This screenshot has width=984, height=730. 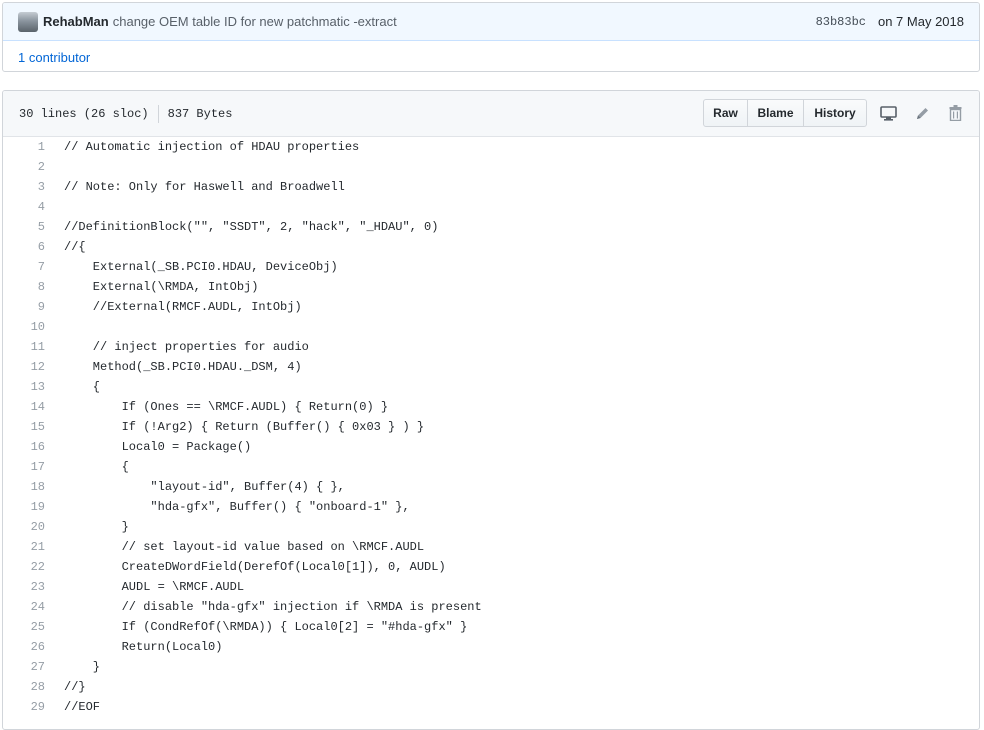 I want to click on code-line: 3 // Note: Only for Haswell and Broadwell, so click(x=491, y=187).